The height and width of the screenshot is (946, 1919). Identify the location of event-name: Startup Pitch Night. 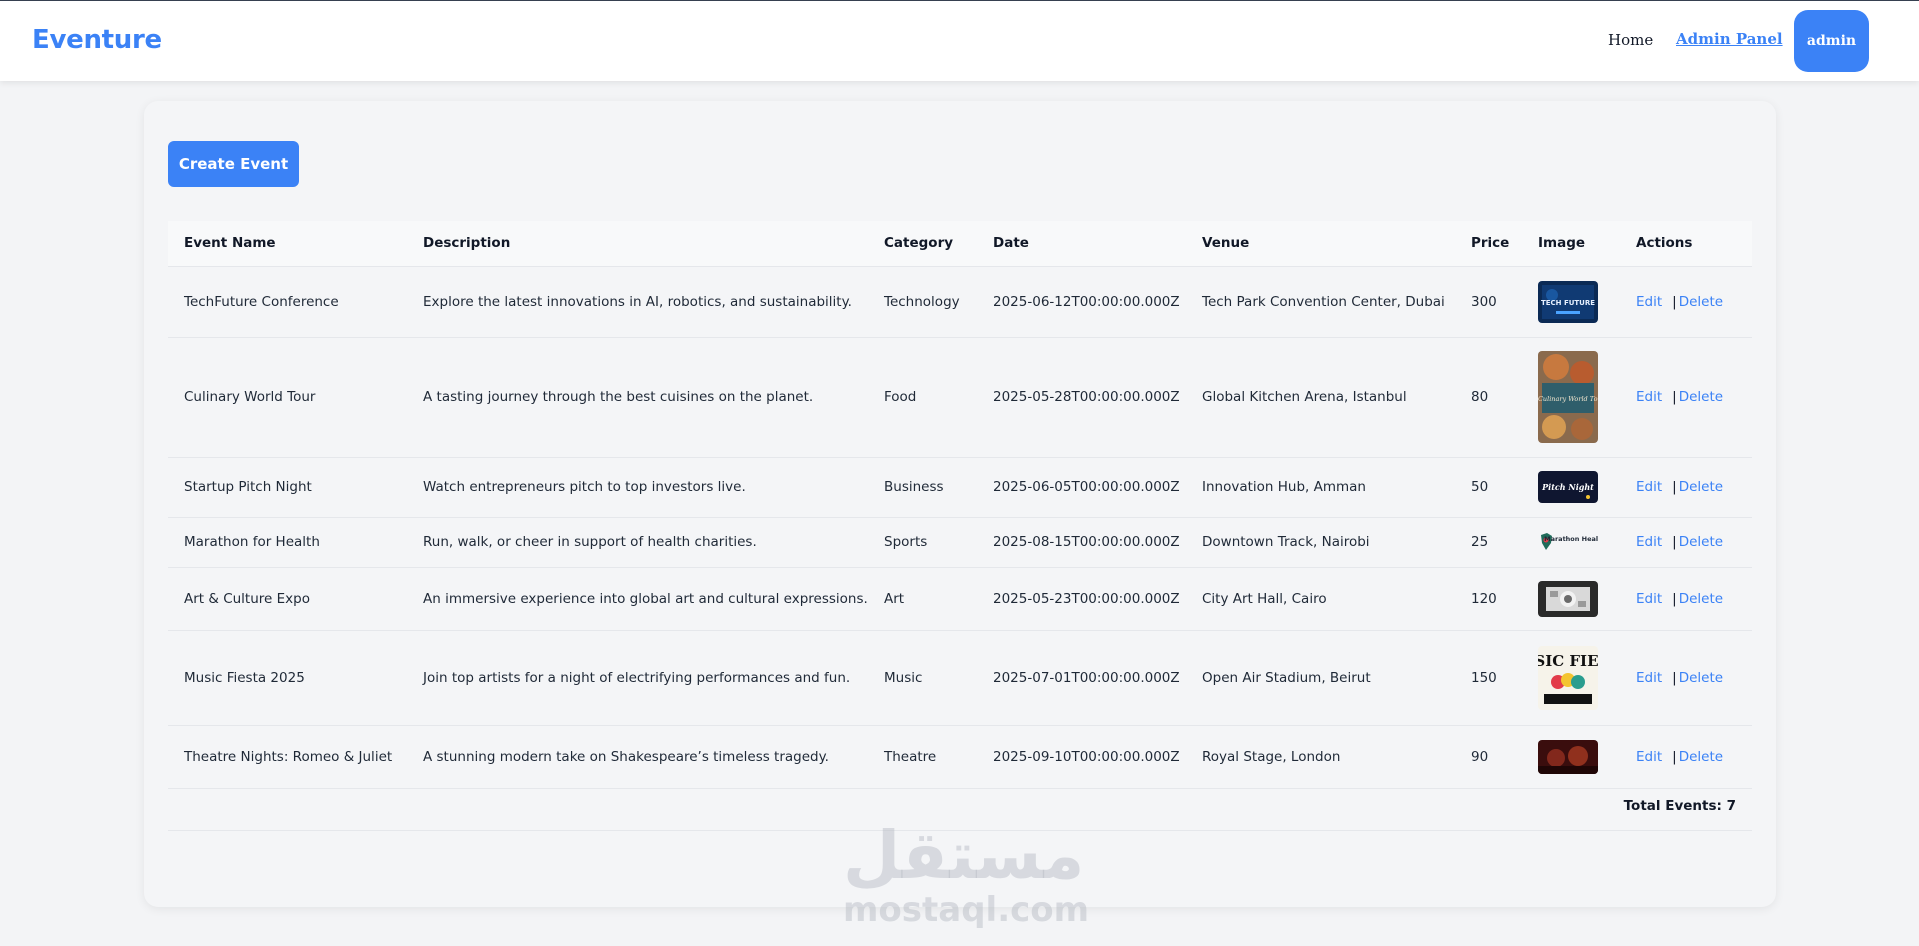
(287, 487).